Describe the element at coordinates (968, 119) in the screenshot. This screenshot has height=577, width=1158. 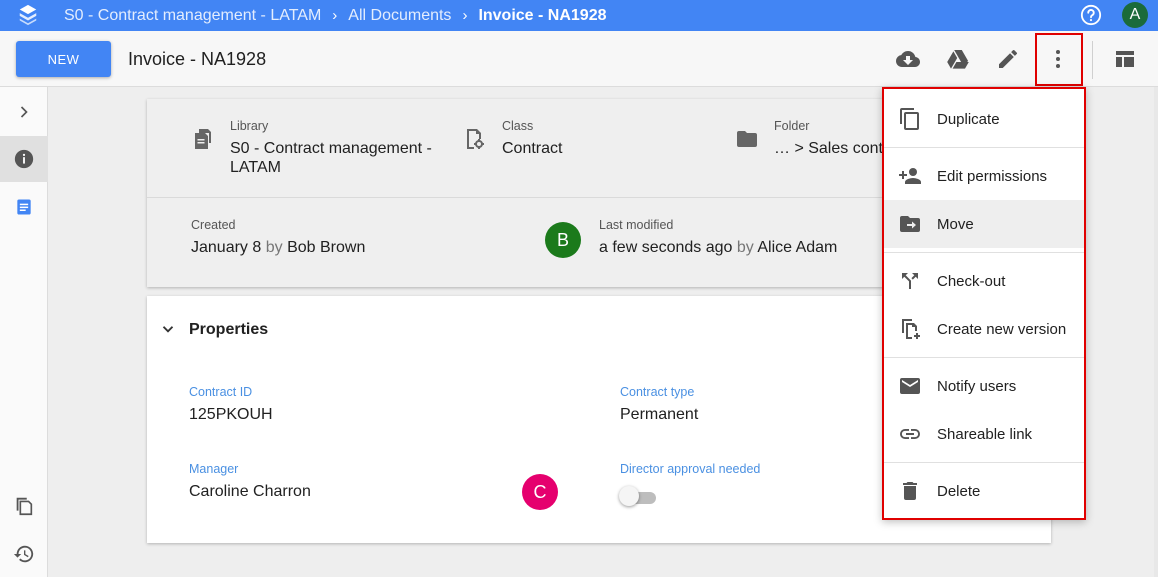
I see `menu-label-duplicate: Duplicate` at that location.